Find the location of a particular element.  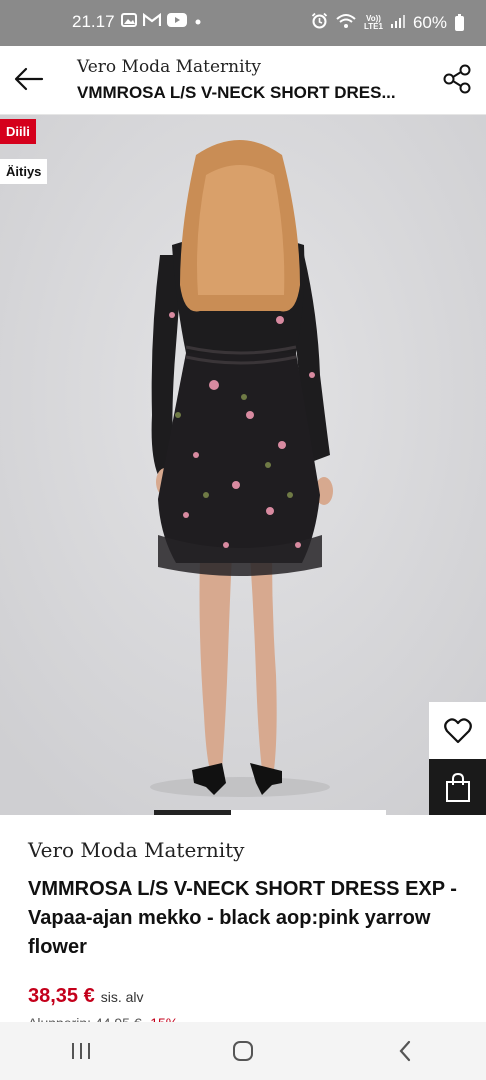

wifi-icon is located at coordinates (346, 23).